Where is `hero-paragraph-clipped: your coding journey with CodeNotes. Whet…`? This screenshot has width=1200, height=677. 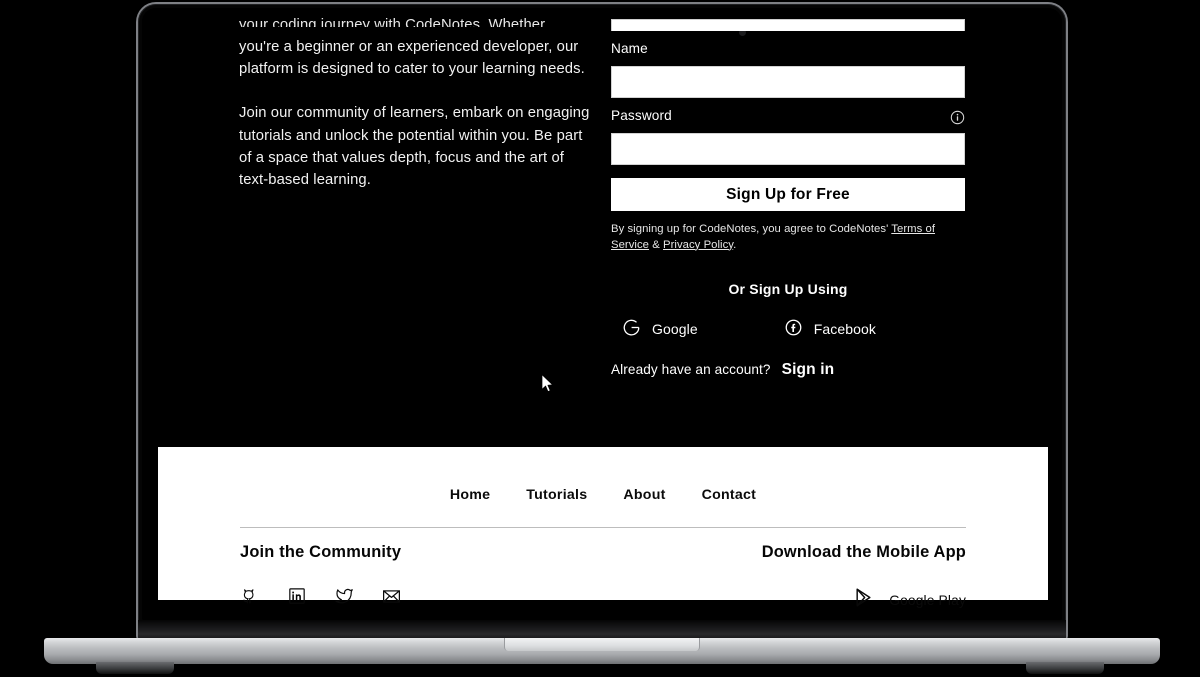
hero-paragraph-clipped: your coding journey with CodeNotes. Whet… is located at coordinates (392, 22).